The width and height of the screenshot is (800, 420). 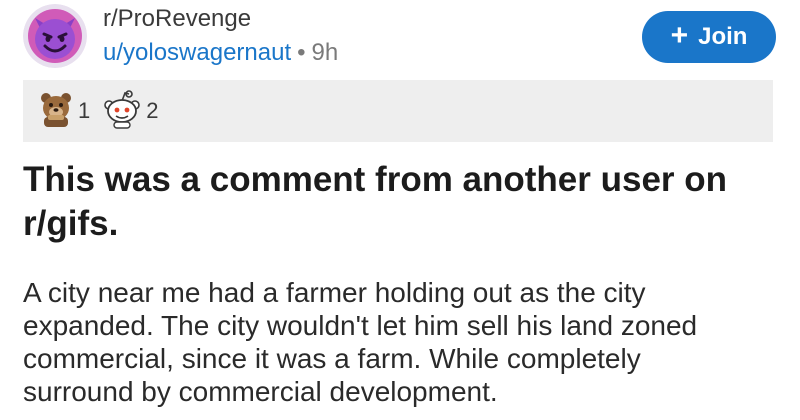 I want to click on devil-emoji-icon, so click(x=55, y=36).